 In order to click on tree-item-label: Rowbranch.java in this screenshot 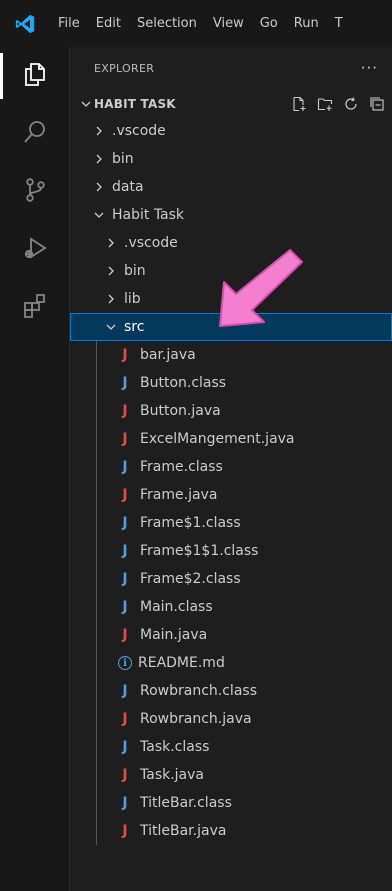, I will do `click(196, 719)`.